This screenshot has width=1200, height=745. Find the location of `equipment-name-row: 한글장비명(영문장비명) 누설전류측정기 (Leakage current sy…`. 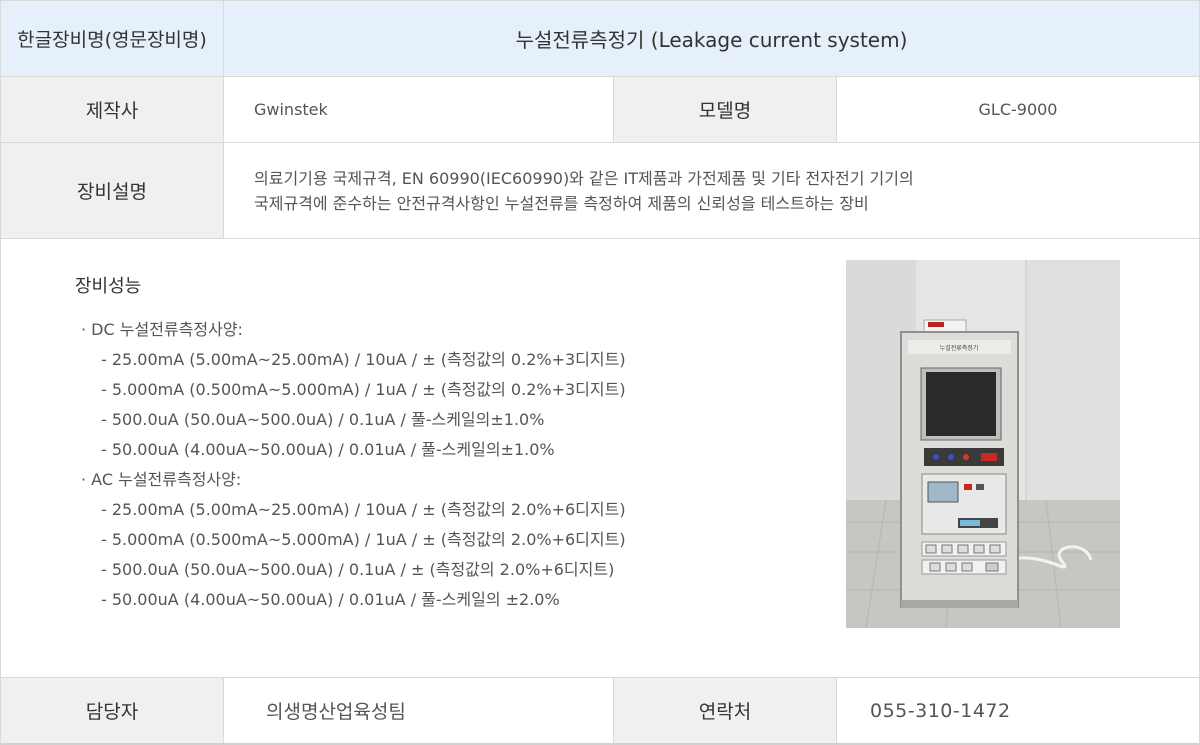

equipment-name-row: 한글장비명(영문장비명) 누설전류측정기 (Leakage current sy… is located at coordinates (600, 38).